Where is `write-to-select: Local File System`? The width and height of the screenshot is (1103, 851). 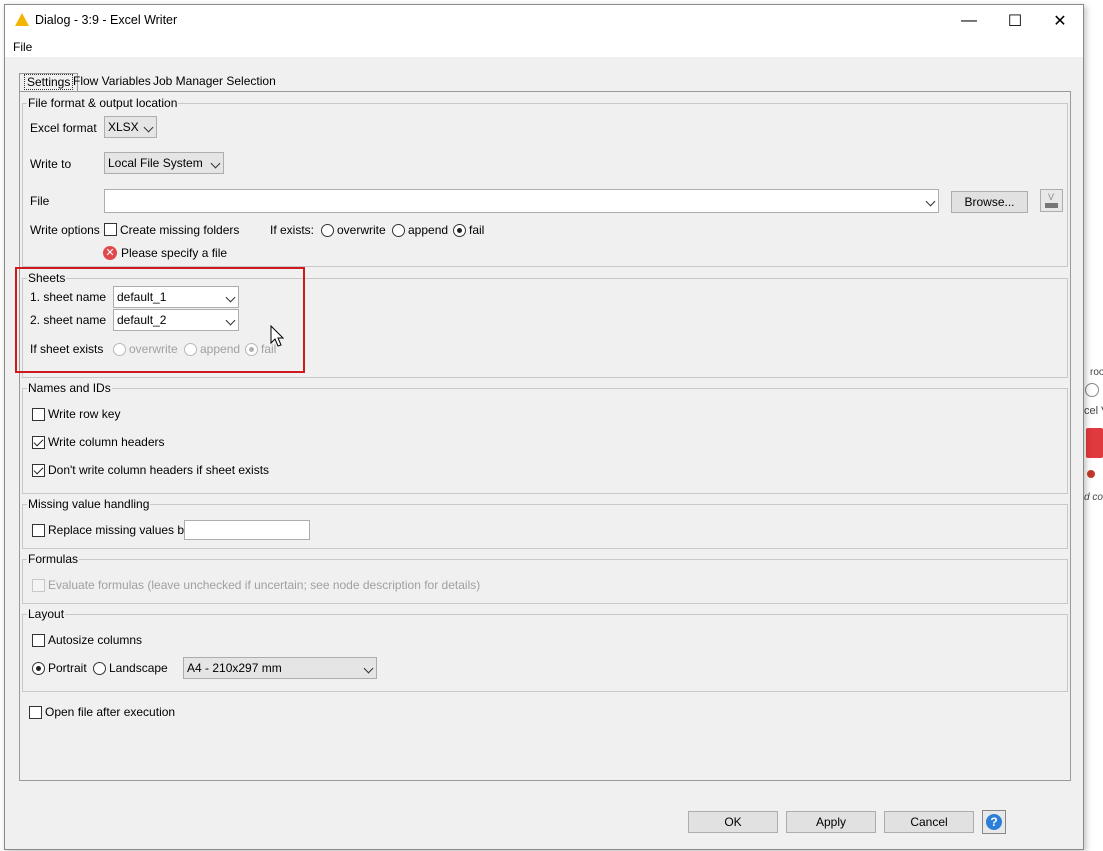
write-to-select: Local File System is located at coordinates (164, 163).